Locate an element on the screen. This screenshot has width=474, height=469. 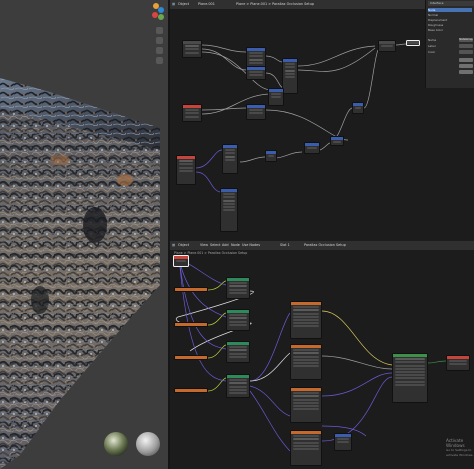
normal-map-node is located at coordinates (343, 442).